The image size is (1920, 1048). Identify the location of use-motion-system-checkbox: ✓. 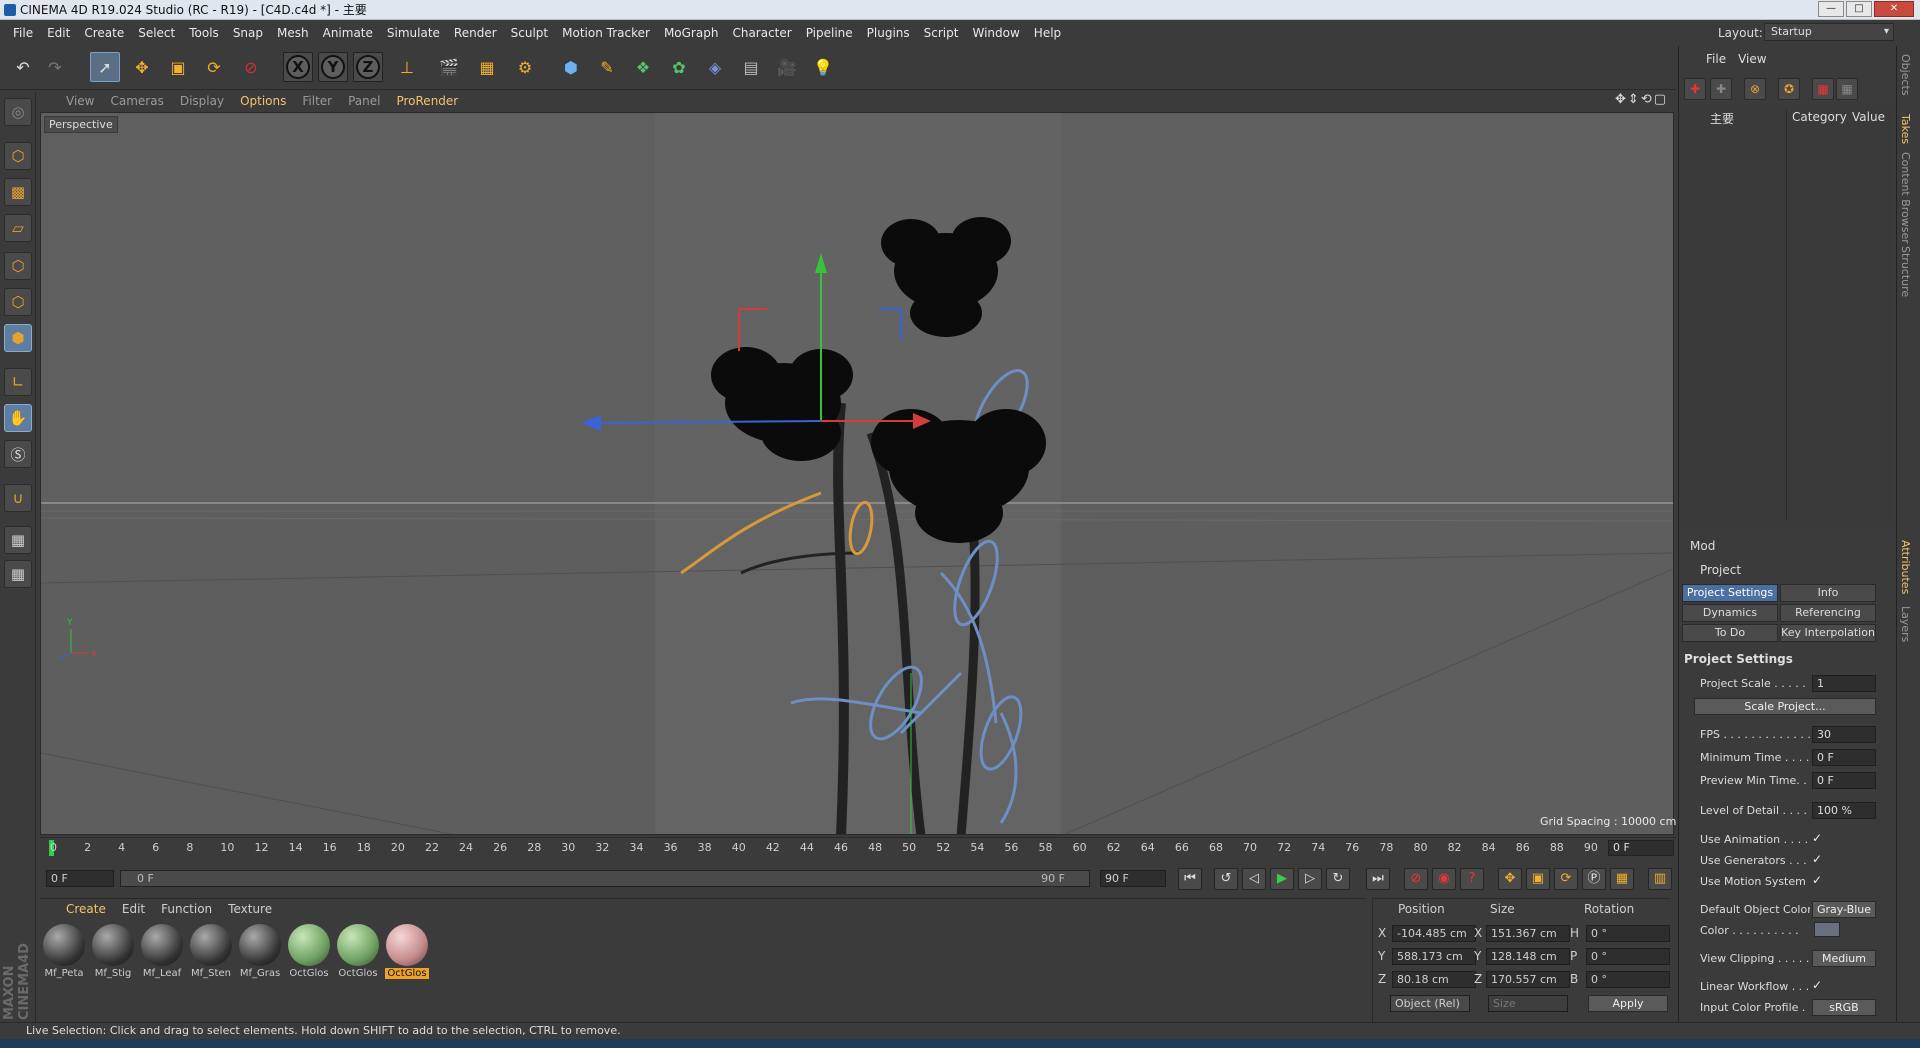
(1817, 880).